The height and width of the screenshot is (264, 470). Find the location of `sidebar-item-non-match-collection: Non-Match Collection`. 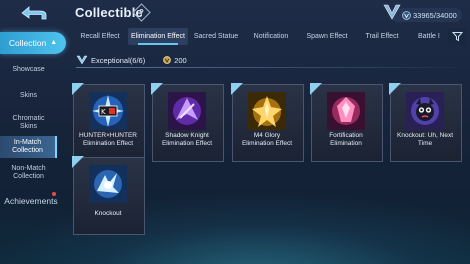

sidebar-item-non-match-collection: Non-Match Collection is located at coordinates (28, 173).